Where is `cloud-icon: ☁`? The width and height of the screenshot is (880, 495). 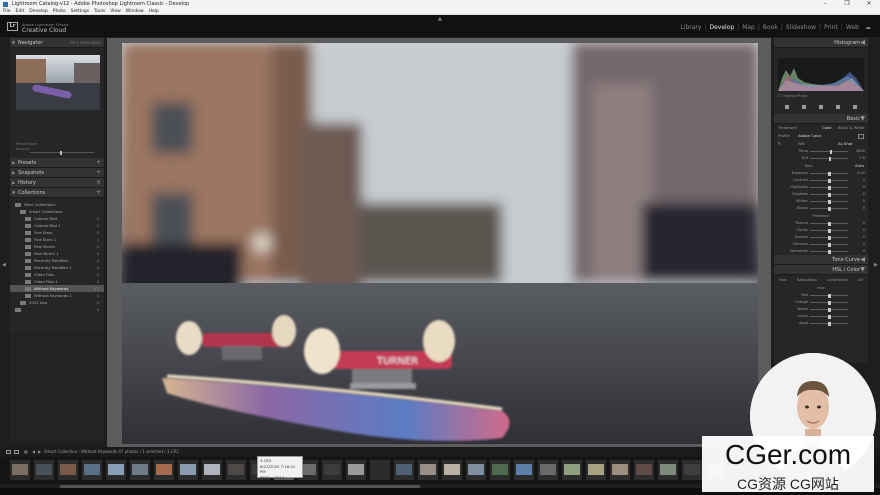
cloud-icon: ☁ is located at coordinates (868, 27).